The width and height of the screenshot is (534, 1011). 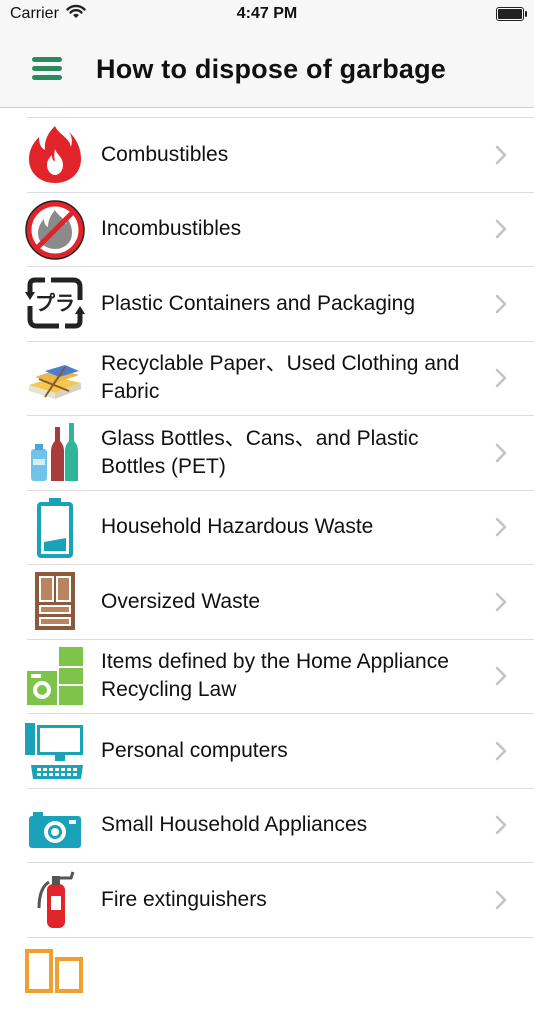 What do you see at coordinates (55, 229) in the screenshot?
I see `no-fire-icon` at bounding box center [55, 229].